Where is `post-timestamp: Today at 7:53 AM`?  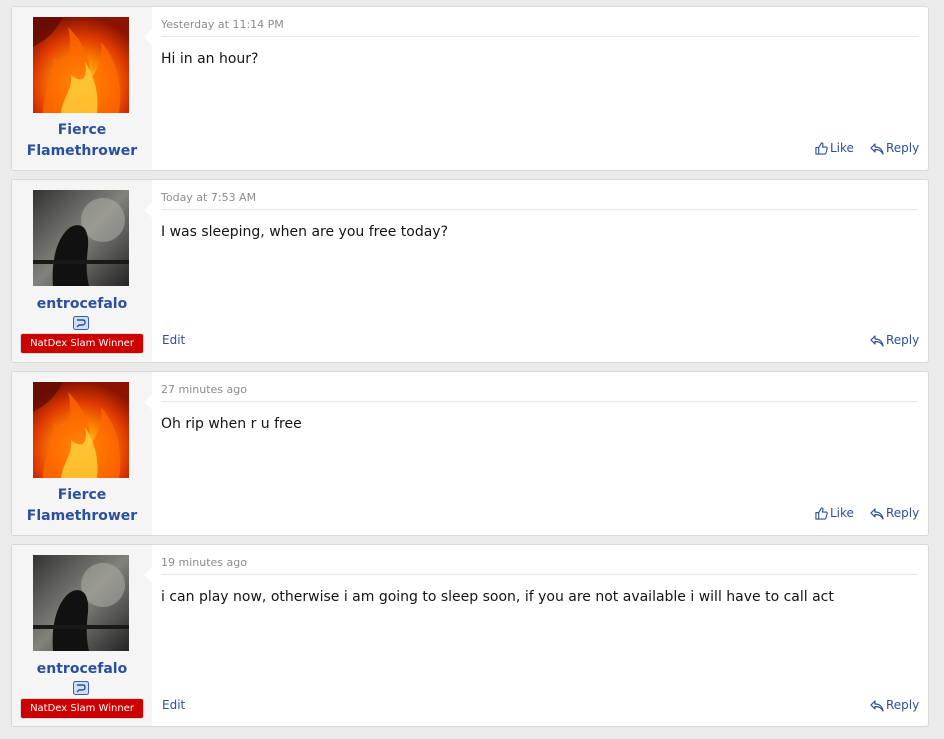
post-timestamp: Today at 7:53 AM is located at coordinates (208, 198).